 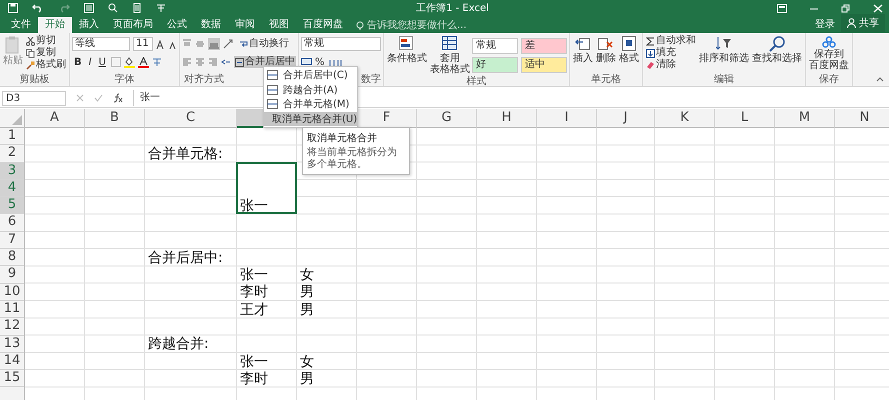 I want to click on group-label: 单元格, so click(x=606, y=80).